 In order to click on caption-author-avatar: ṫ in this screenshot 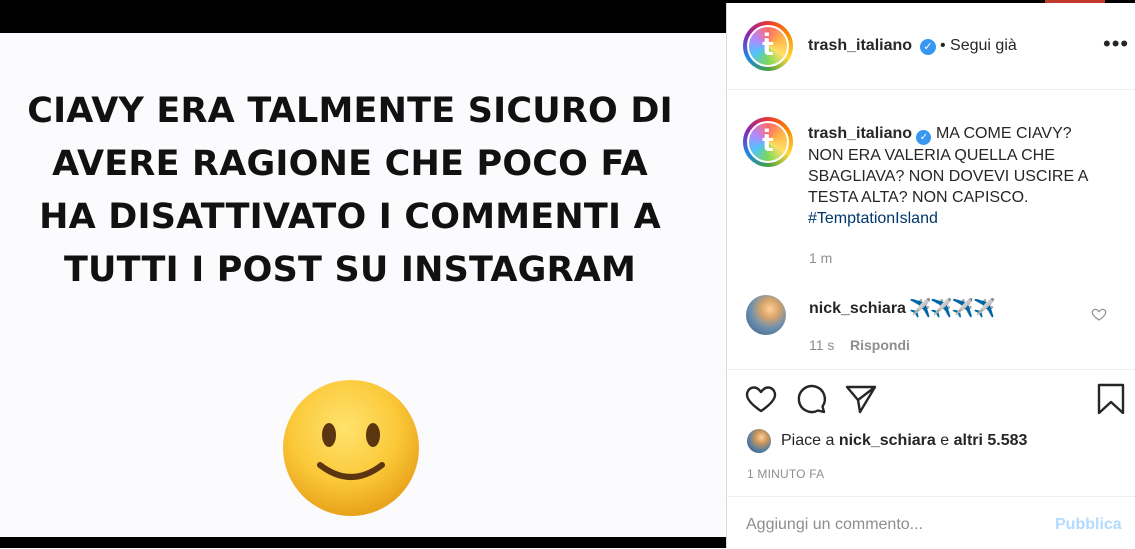, I will do `click(768, 142)`.